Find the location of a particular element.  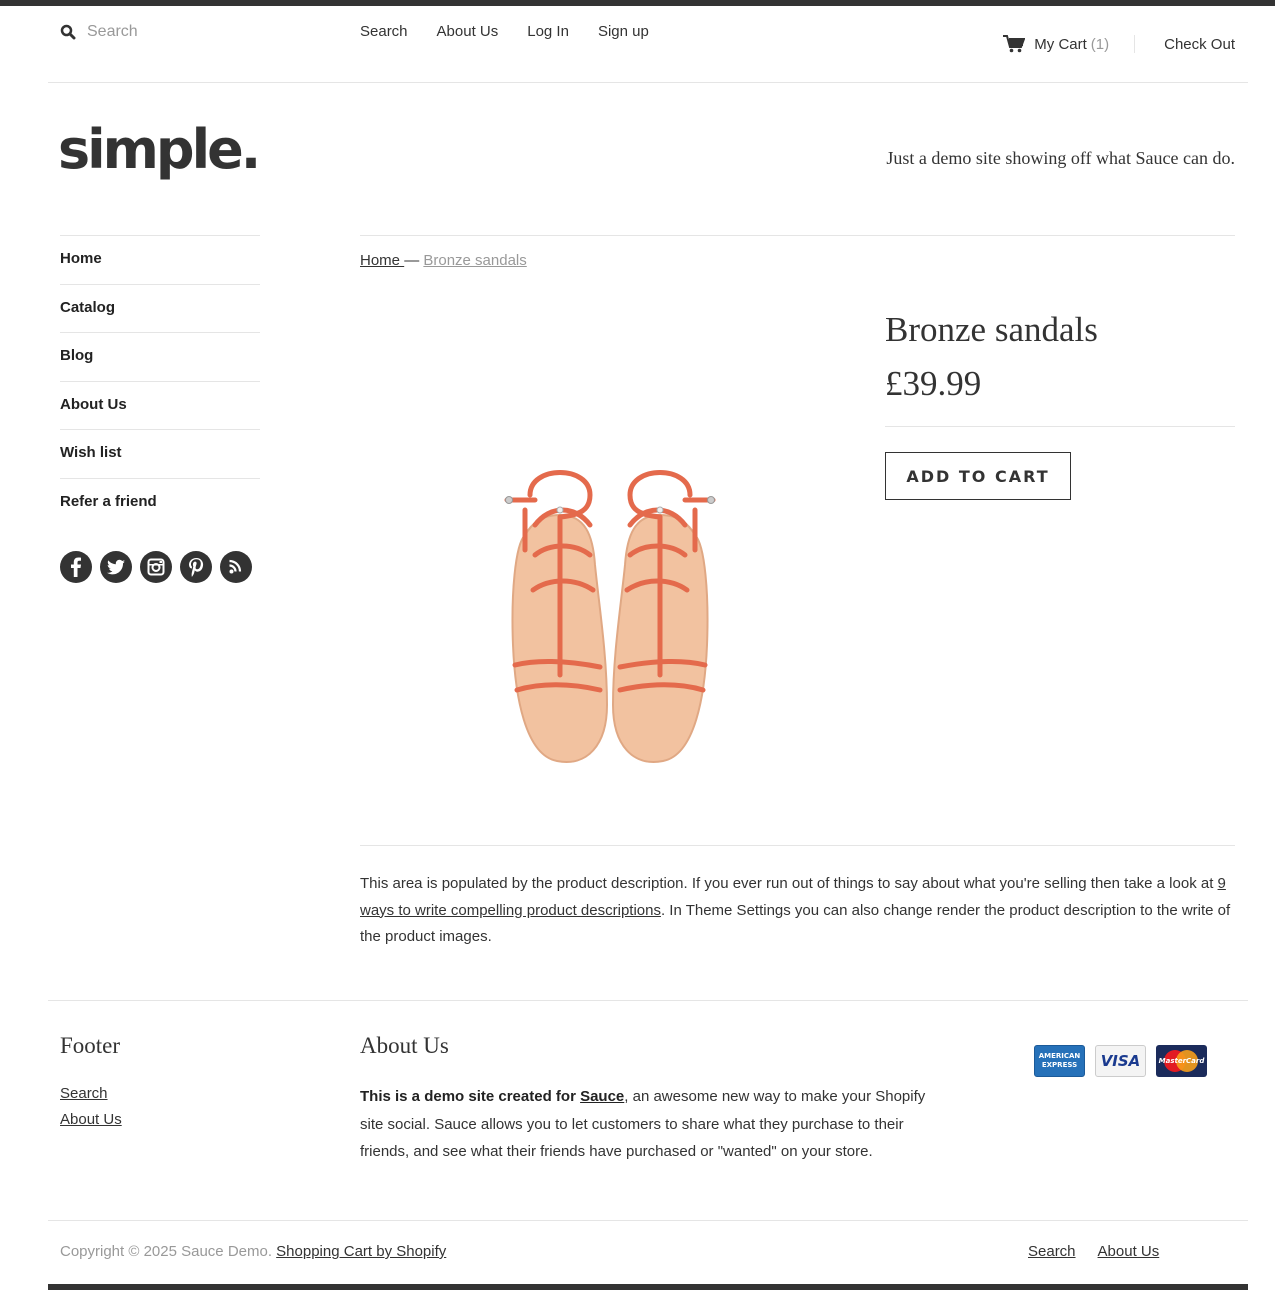

sidebar-item-home: Home is located at coordinates (160, 259).